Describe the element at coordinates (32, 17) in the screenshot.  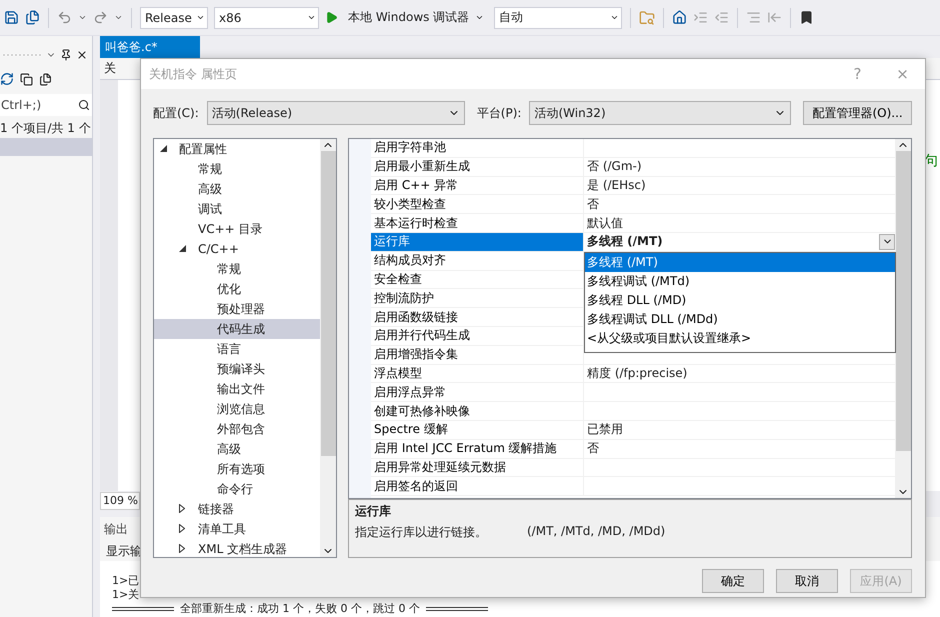
I see `save-all-icon` at that location.